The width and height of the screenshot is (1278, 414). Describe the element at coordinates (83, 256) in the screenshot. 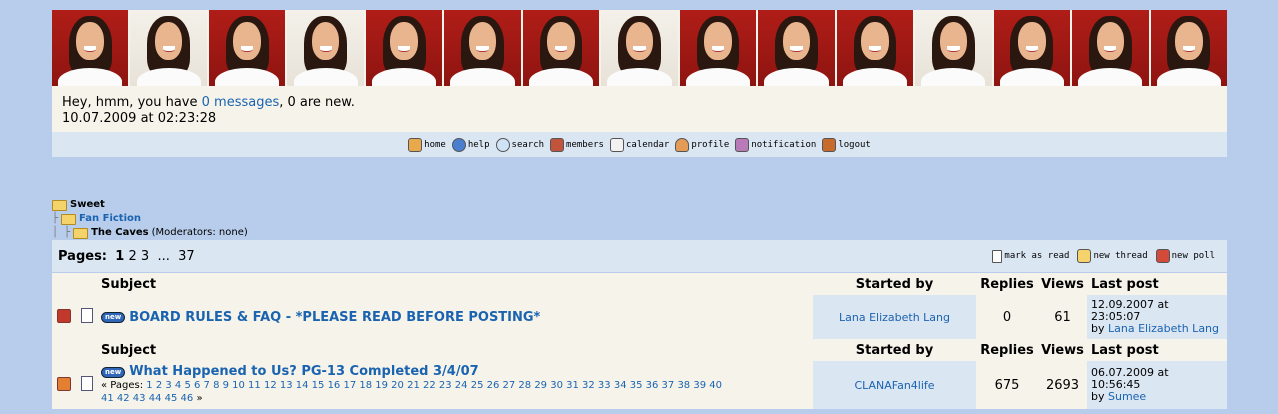

I see `pages-label: Pages:` at that location.